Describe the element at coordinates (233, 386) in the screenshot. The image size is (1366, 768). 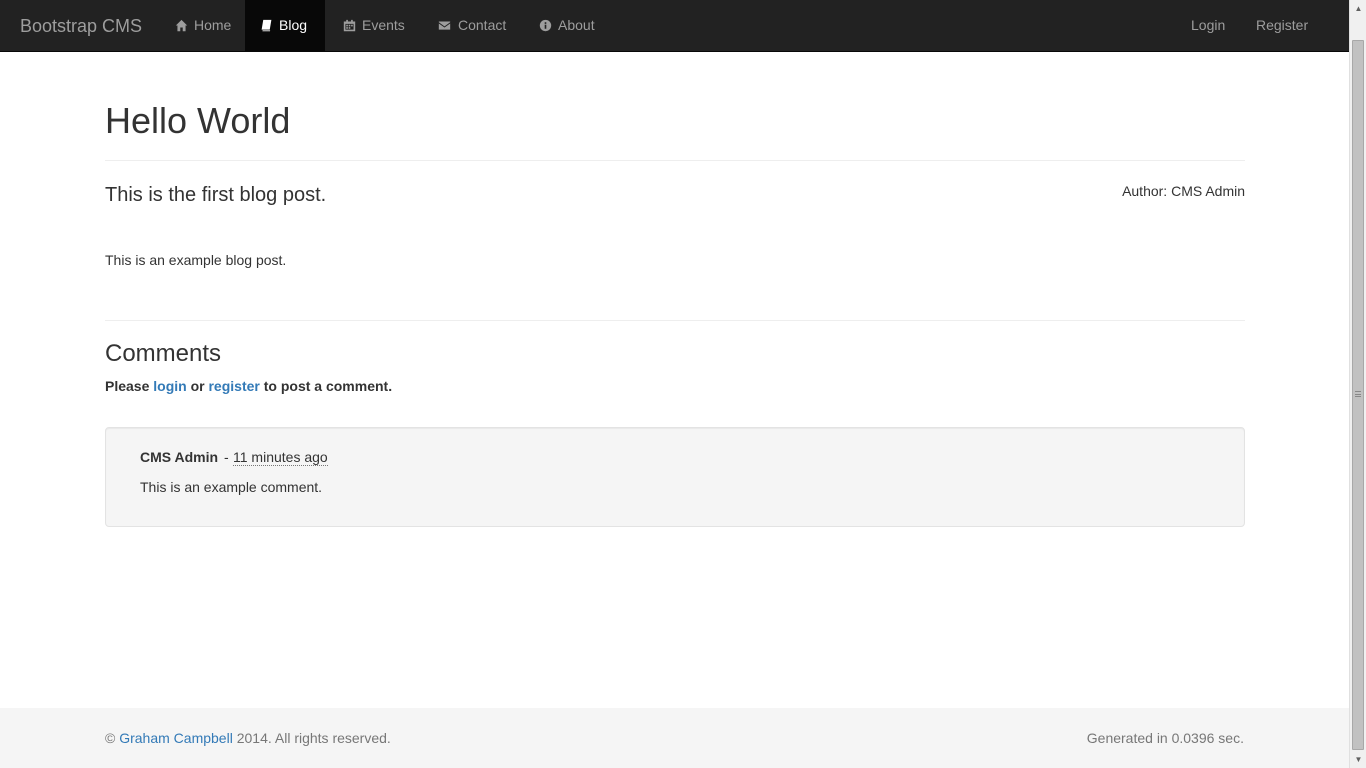
I see `register-link: register` at that location.